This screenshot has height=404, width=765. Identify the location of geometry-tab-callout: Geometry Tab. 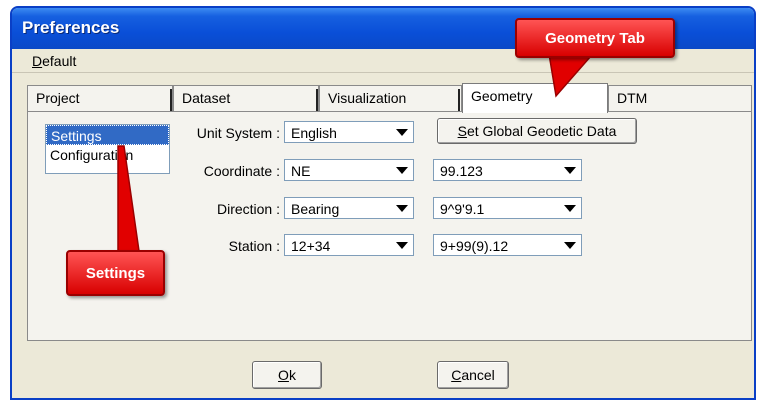
(595, 38).